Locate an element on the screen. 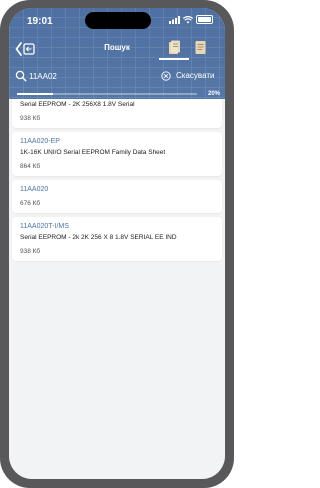 The image size is (320, 488). item-size: 864 Кб is located at coordinates (30, 166).